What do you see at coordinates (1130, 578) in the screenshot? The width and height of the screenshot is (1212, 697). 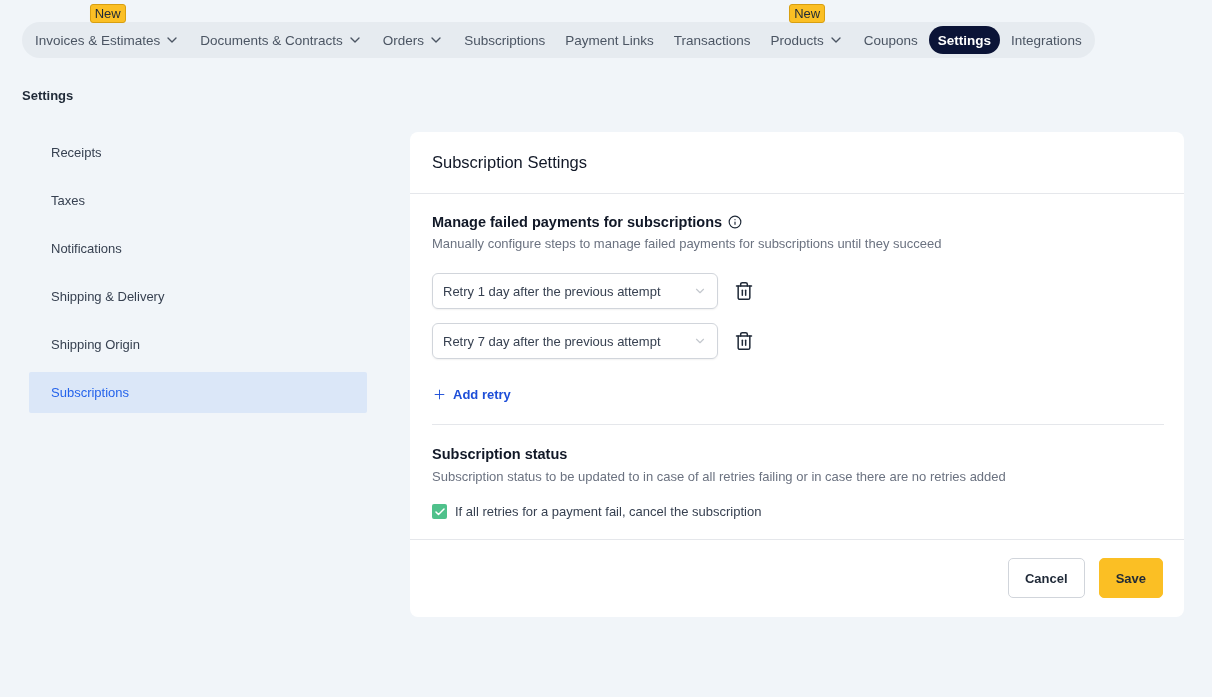 I see `save-button: Save` at bounding box center [1130, 578].